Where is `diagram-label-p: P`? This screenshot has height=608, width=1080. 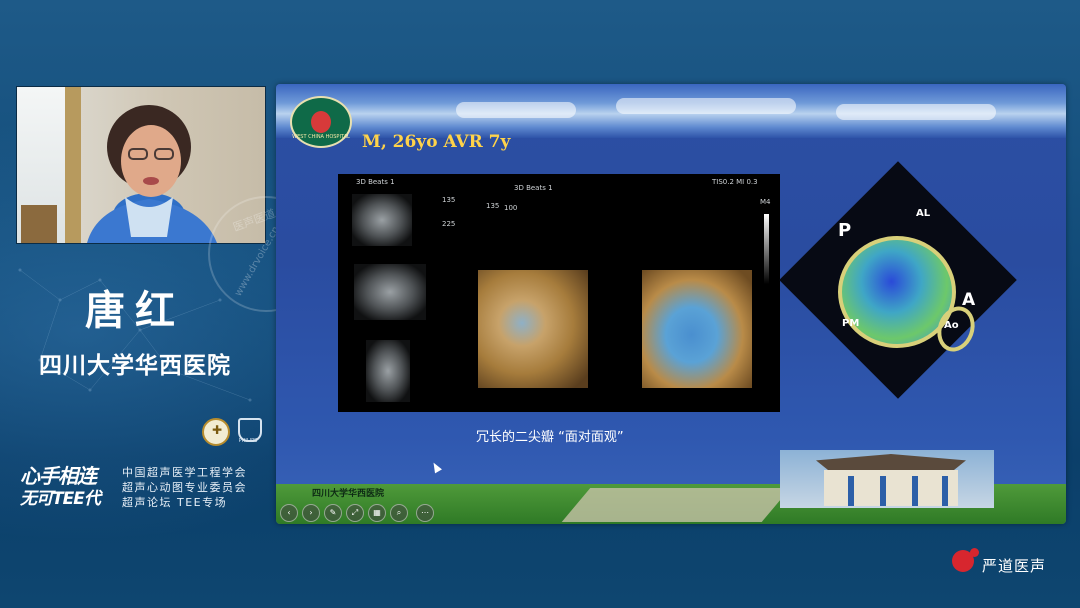
diagram-label-p: P is located at coordinates (845, 230).